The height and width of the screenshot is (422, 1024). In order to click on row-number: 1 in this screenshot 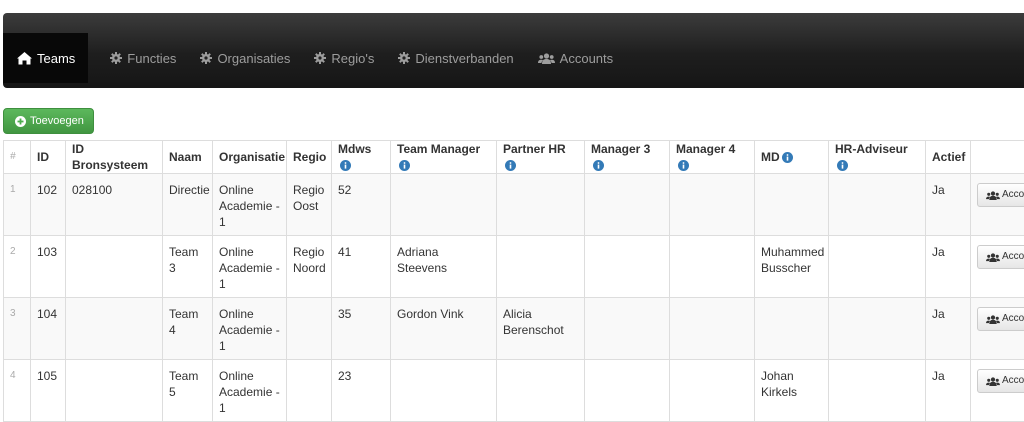, I will do `click(17, 205)`.